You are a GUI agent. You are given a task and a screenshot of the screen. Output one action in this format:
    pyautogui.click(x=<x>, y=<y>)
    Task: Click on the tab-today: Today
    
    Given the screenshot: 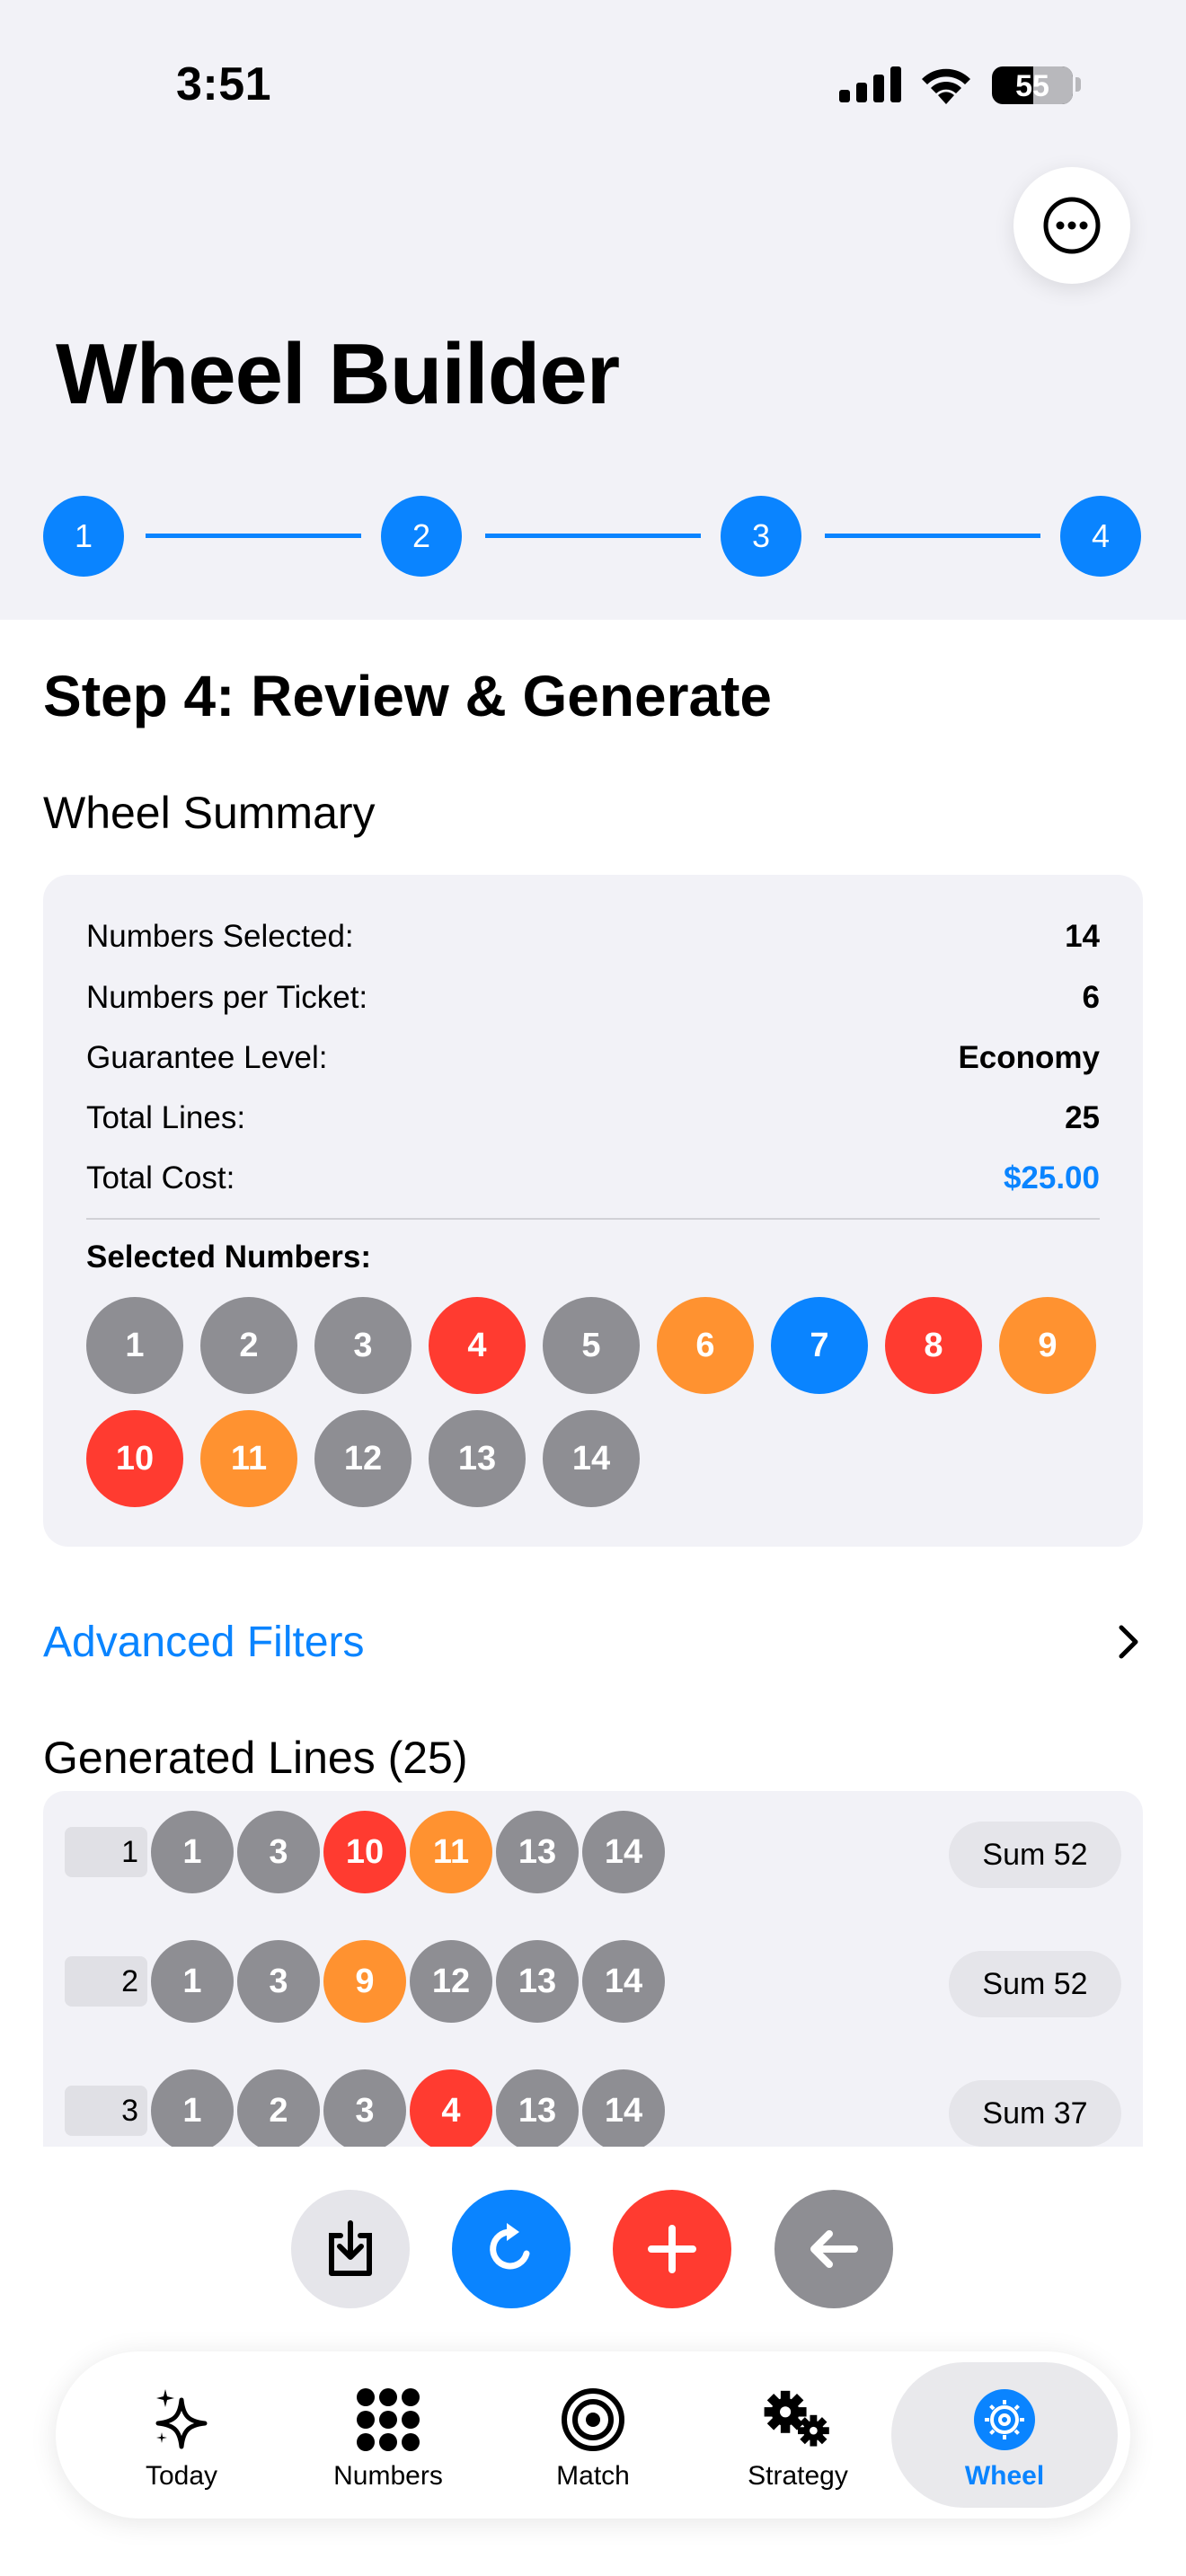 What is the action you would take?
    pyautogui.click(x=181, y=2435)
    